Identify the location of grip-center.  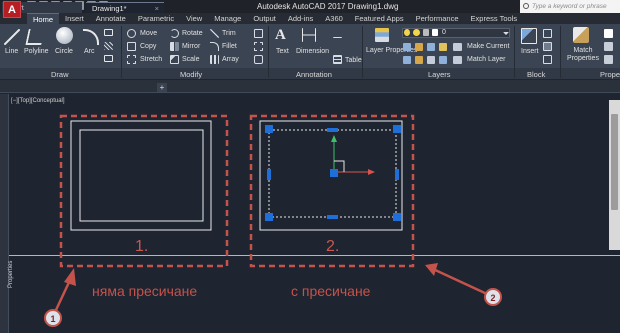
(334, 173).